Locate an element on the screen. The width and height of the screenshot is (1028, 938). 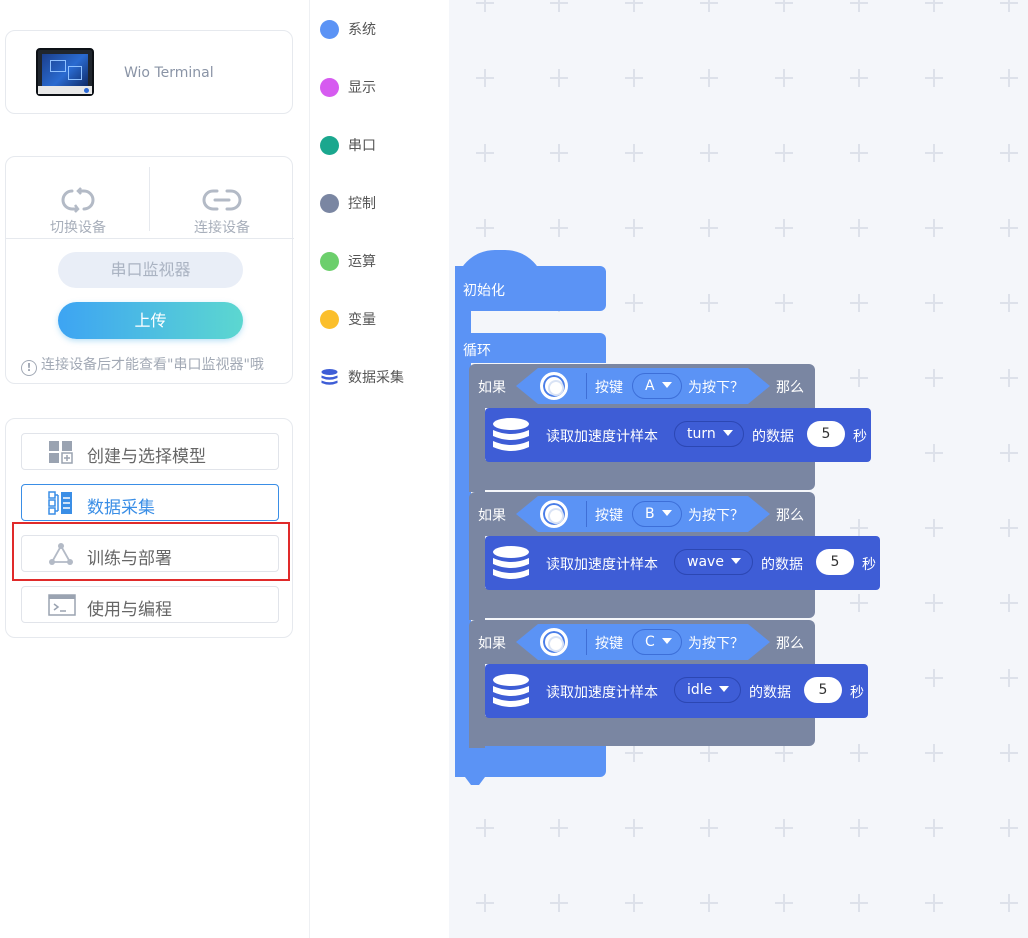
if-block: 如果 按键 C 为按下？ 那么 is located at coordinates (642, 642).